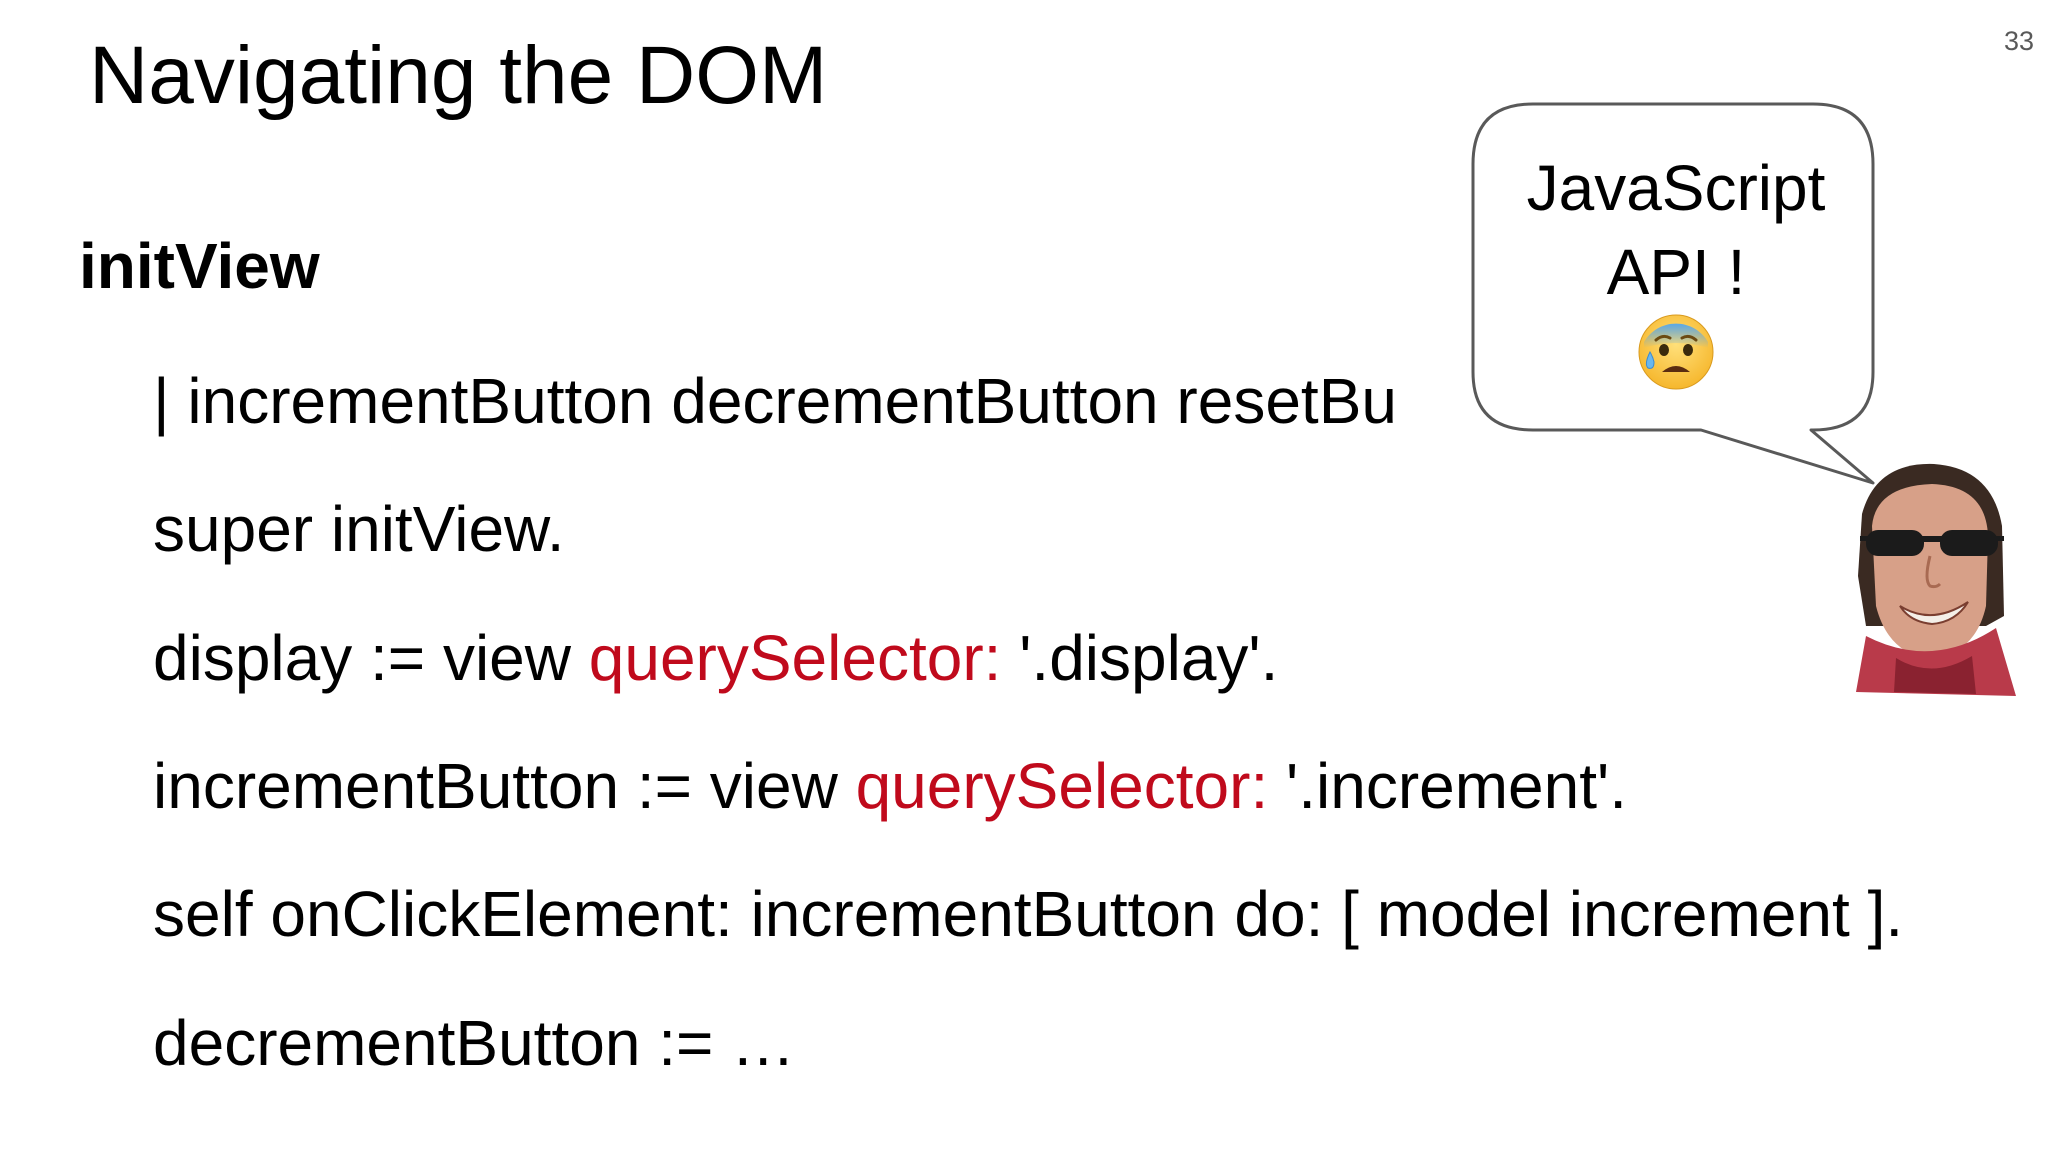 This screenshot has height=1152, width=2048. Describe the element at coordinates (1676, 352) in the screenshot. I see `anxious-face-with-sweat-icon` at that location.